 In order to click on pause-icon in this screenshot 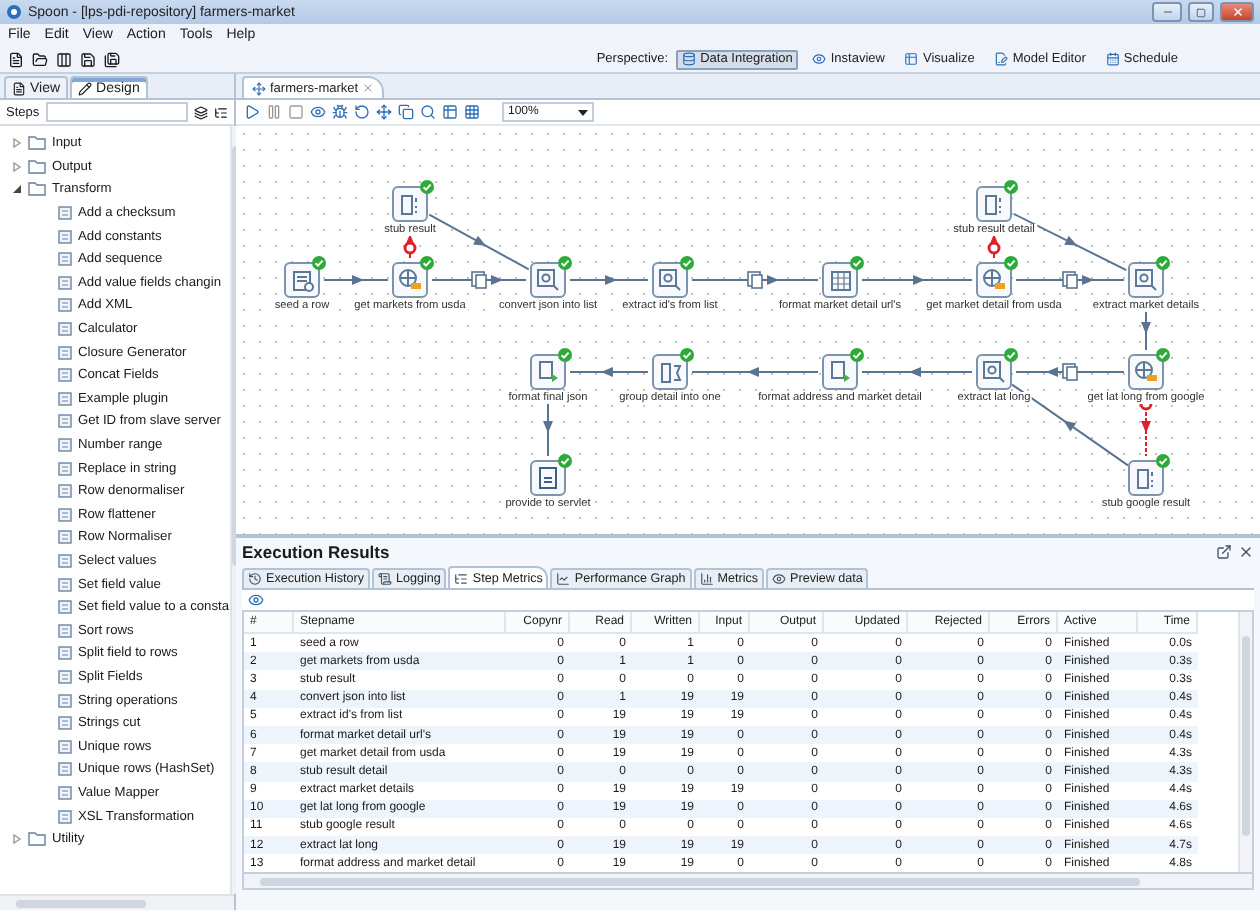, I will do `click(274, 112)`.